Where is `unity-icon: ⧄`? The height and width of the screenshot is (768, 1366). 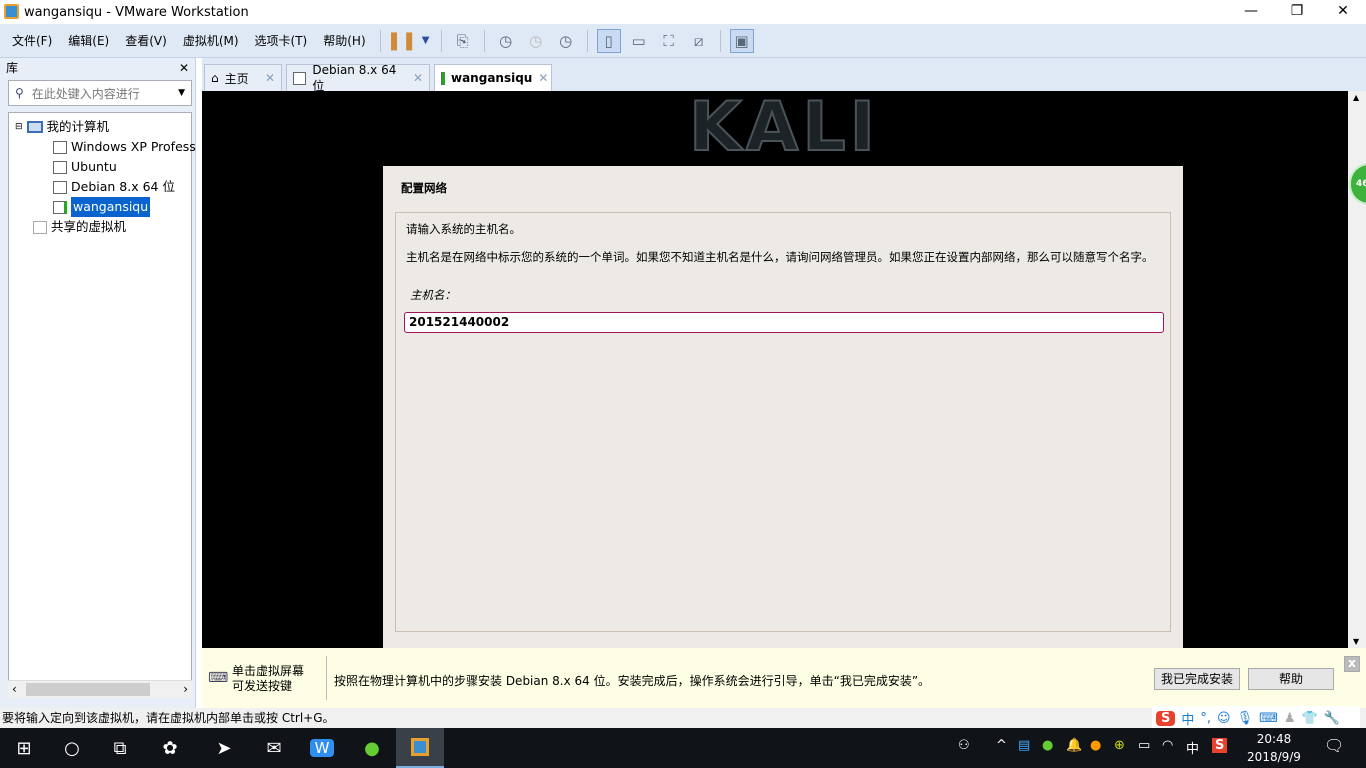
unity-icon: ⧄ is located at coordinates (699, 41).